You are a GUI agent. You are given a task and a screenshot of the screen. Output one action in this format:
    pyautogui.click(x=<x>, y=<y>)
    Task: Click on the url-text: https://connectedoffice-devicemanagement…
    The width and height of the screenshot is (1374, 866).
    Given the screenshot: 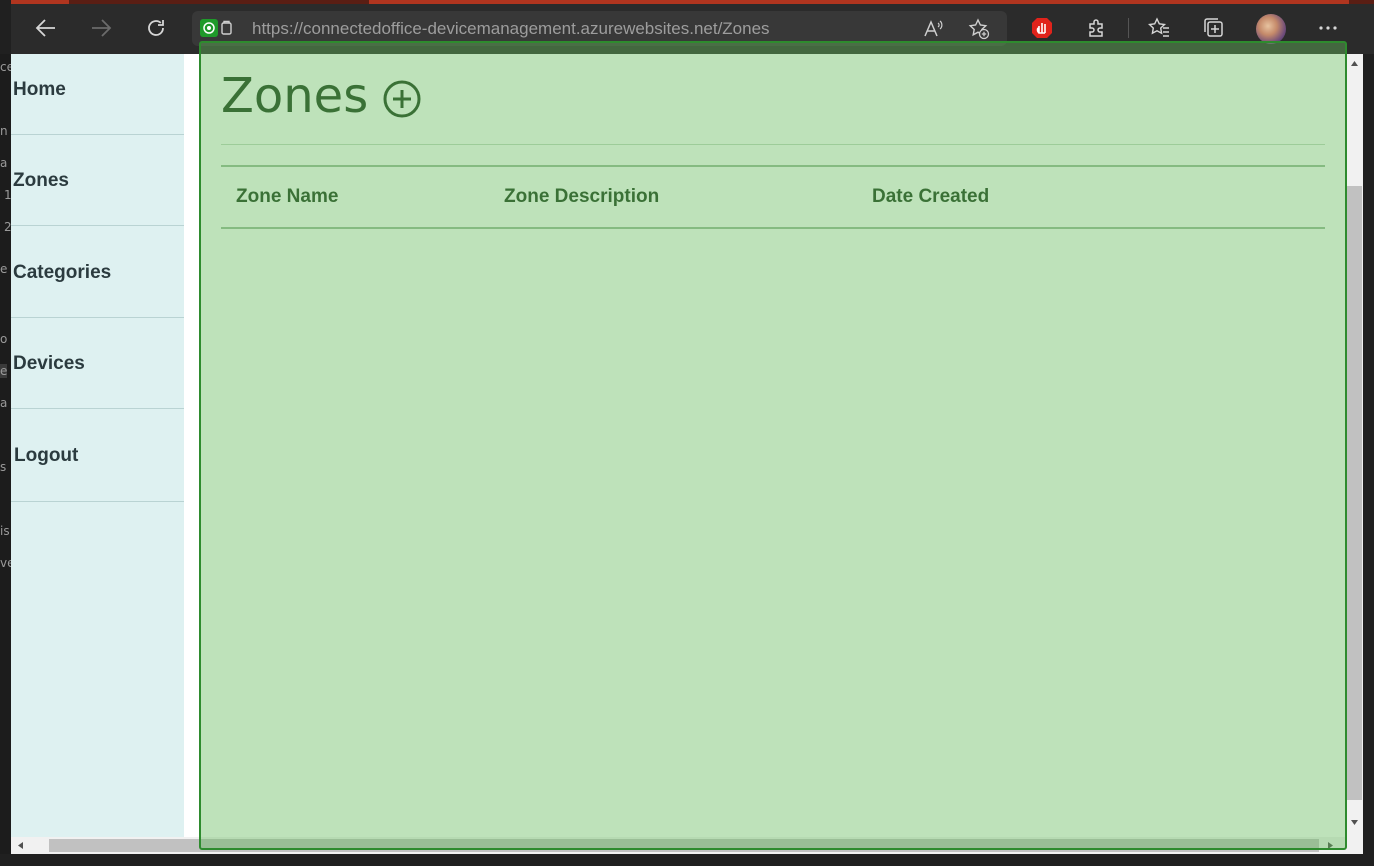 What is the action you would take?
    pyautogui.click(x=511, y=29)
    